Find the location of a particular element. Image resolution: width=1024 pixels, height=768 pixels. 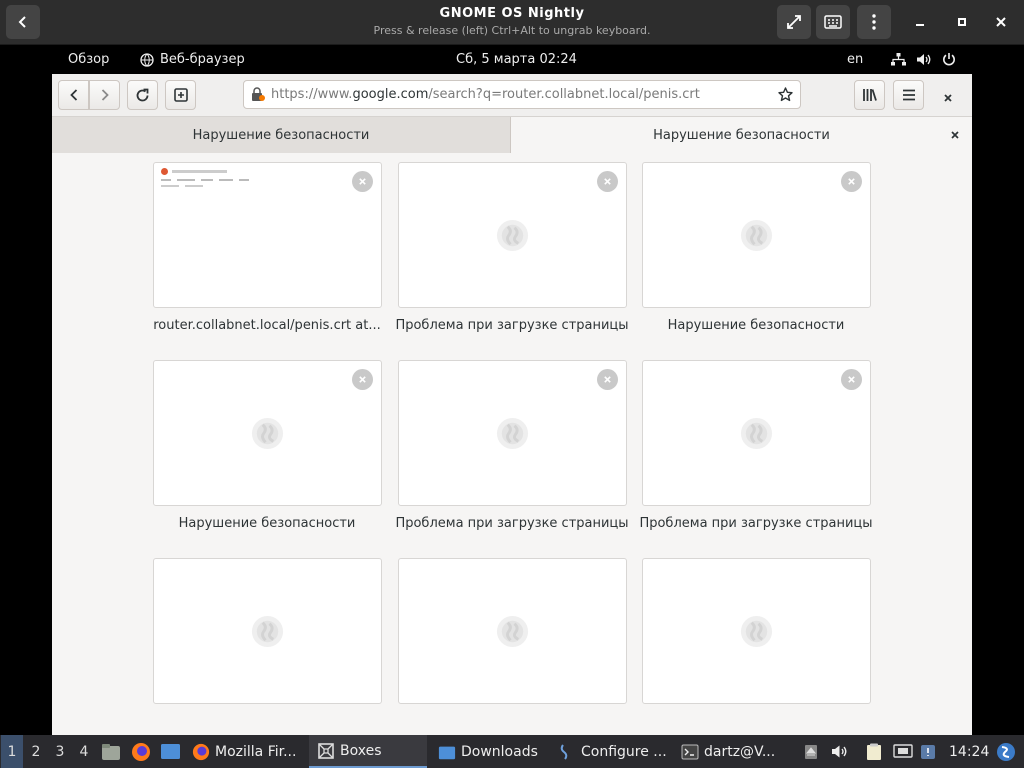

language-indicator: en is located at coordinates (855, 59).